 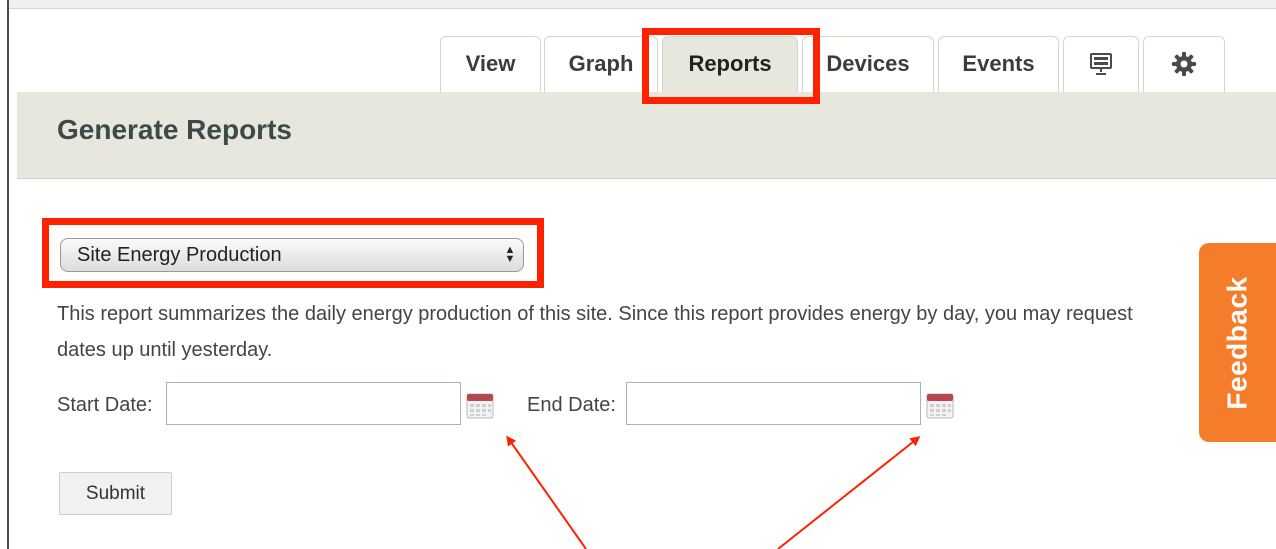 I want to click on tab-graph: Graph, so click(x=601, y=64).